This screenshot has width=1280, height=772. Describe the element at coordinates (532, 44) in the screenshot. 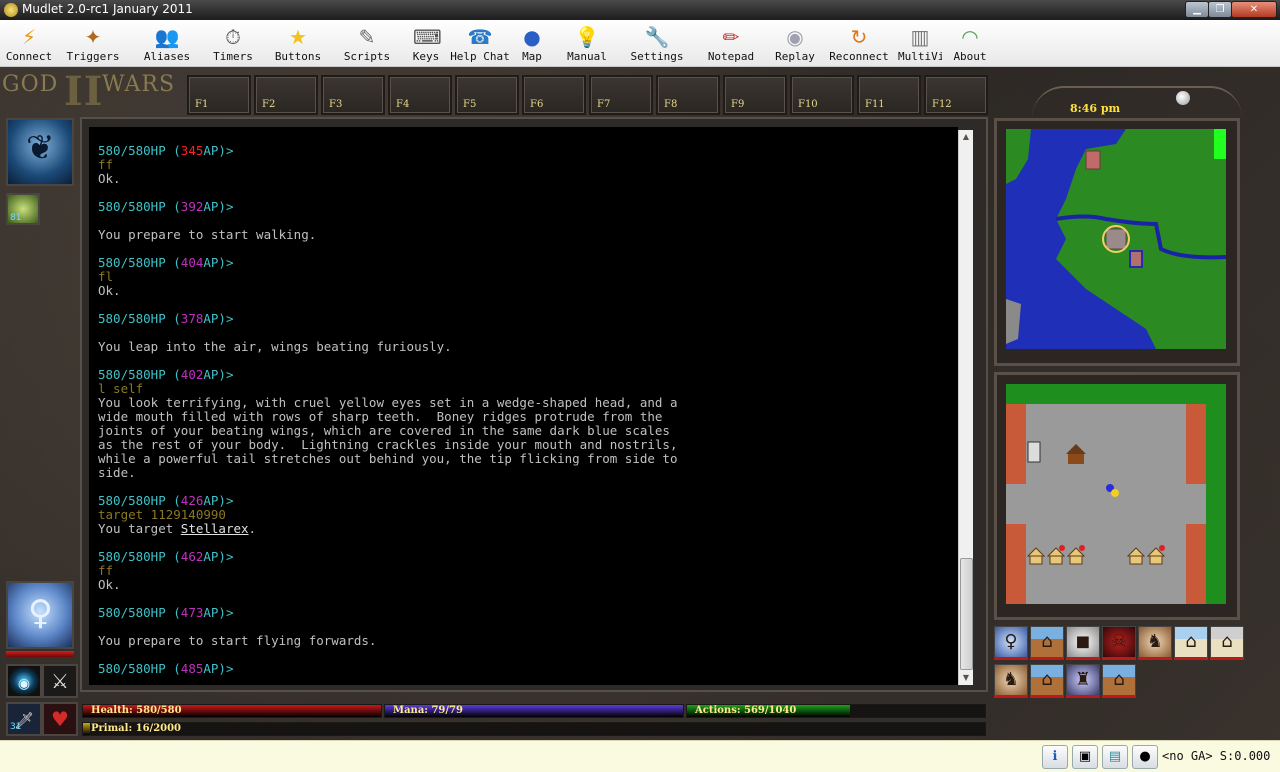

I see `toolbar-map-button: ● Map` at that location.